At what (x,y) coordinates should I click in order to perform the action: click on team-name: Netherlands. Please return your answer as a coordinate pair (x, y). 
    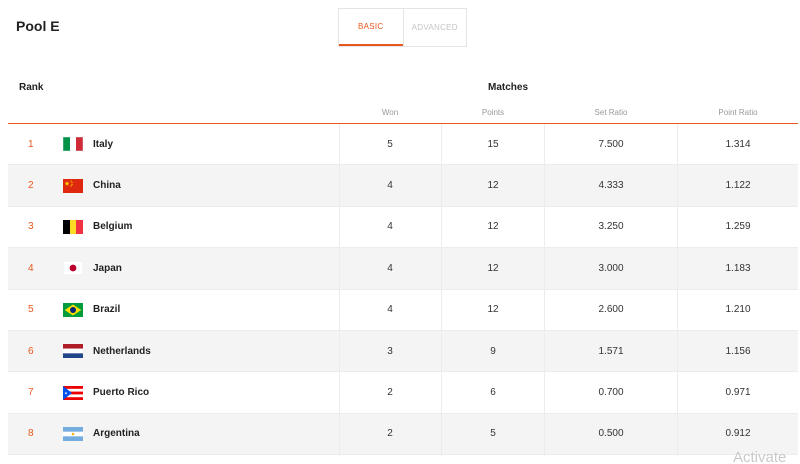
    Looking at the image, I should click on (122, 351).